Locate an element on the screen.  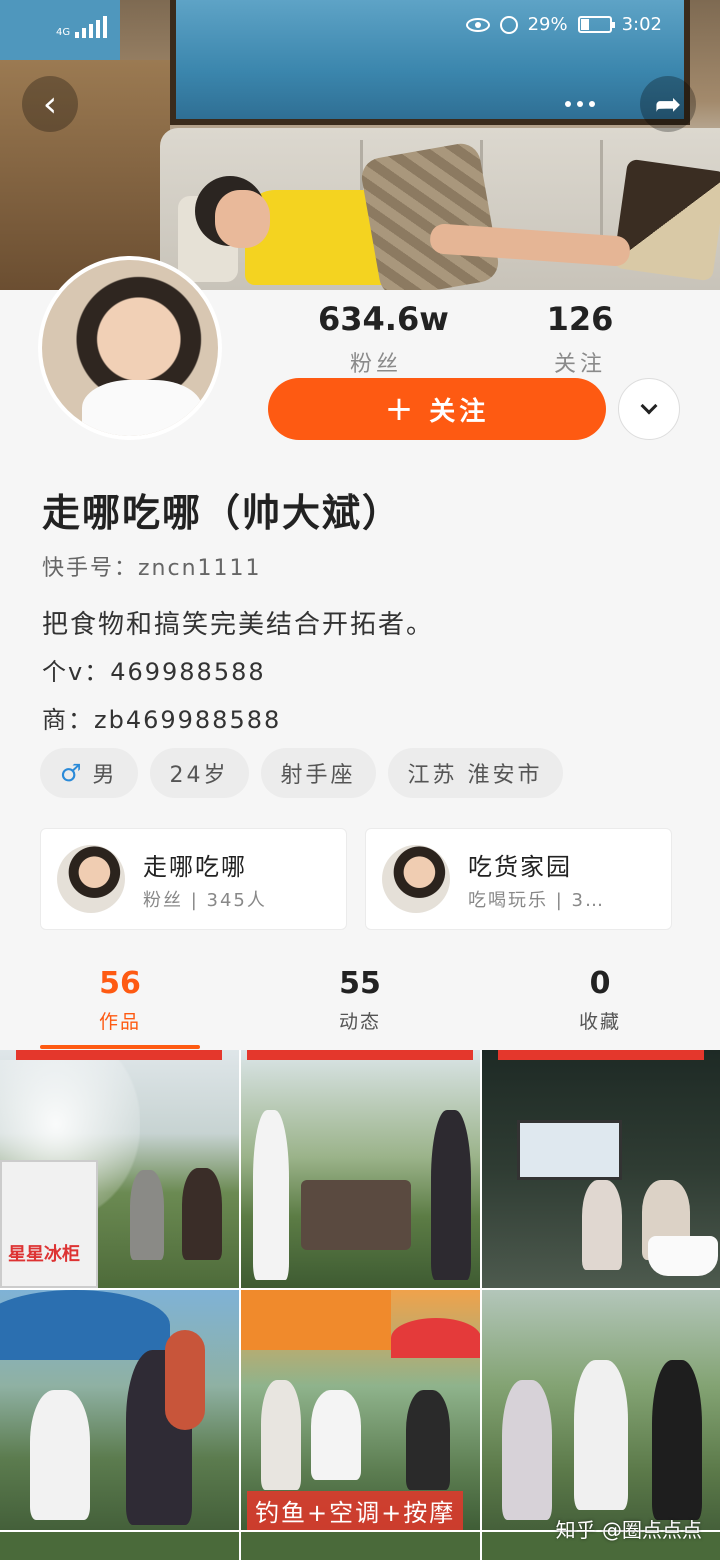
tab-favorites: 0 收藏 is located at coordinates (600, 1008).